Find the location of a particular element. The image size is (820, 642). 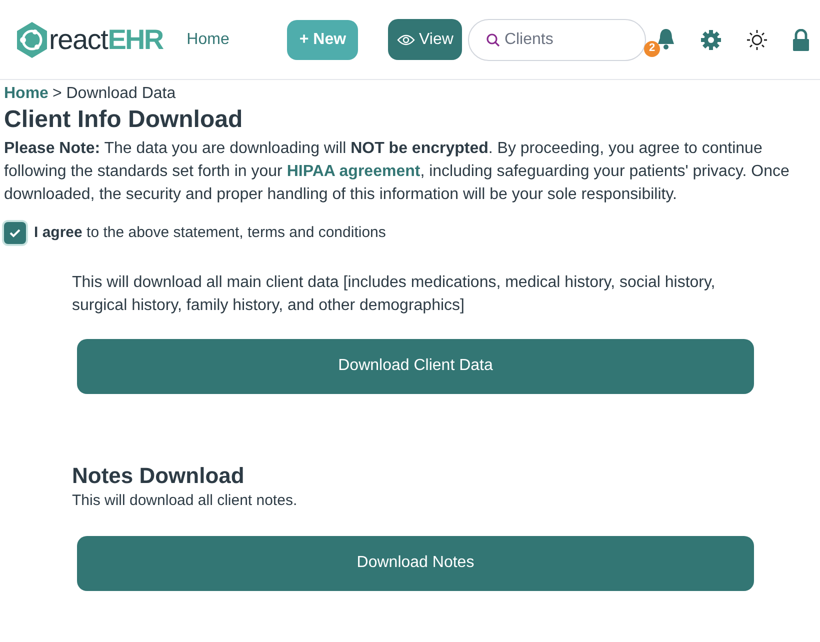

agree-checkbox is located at coordinates (15, 233).